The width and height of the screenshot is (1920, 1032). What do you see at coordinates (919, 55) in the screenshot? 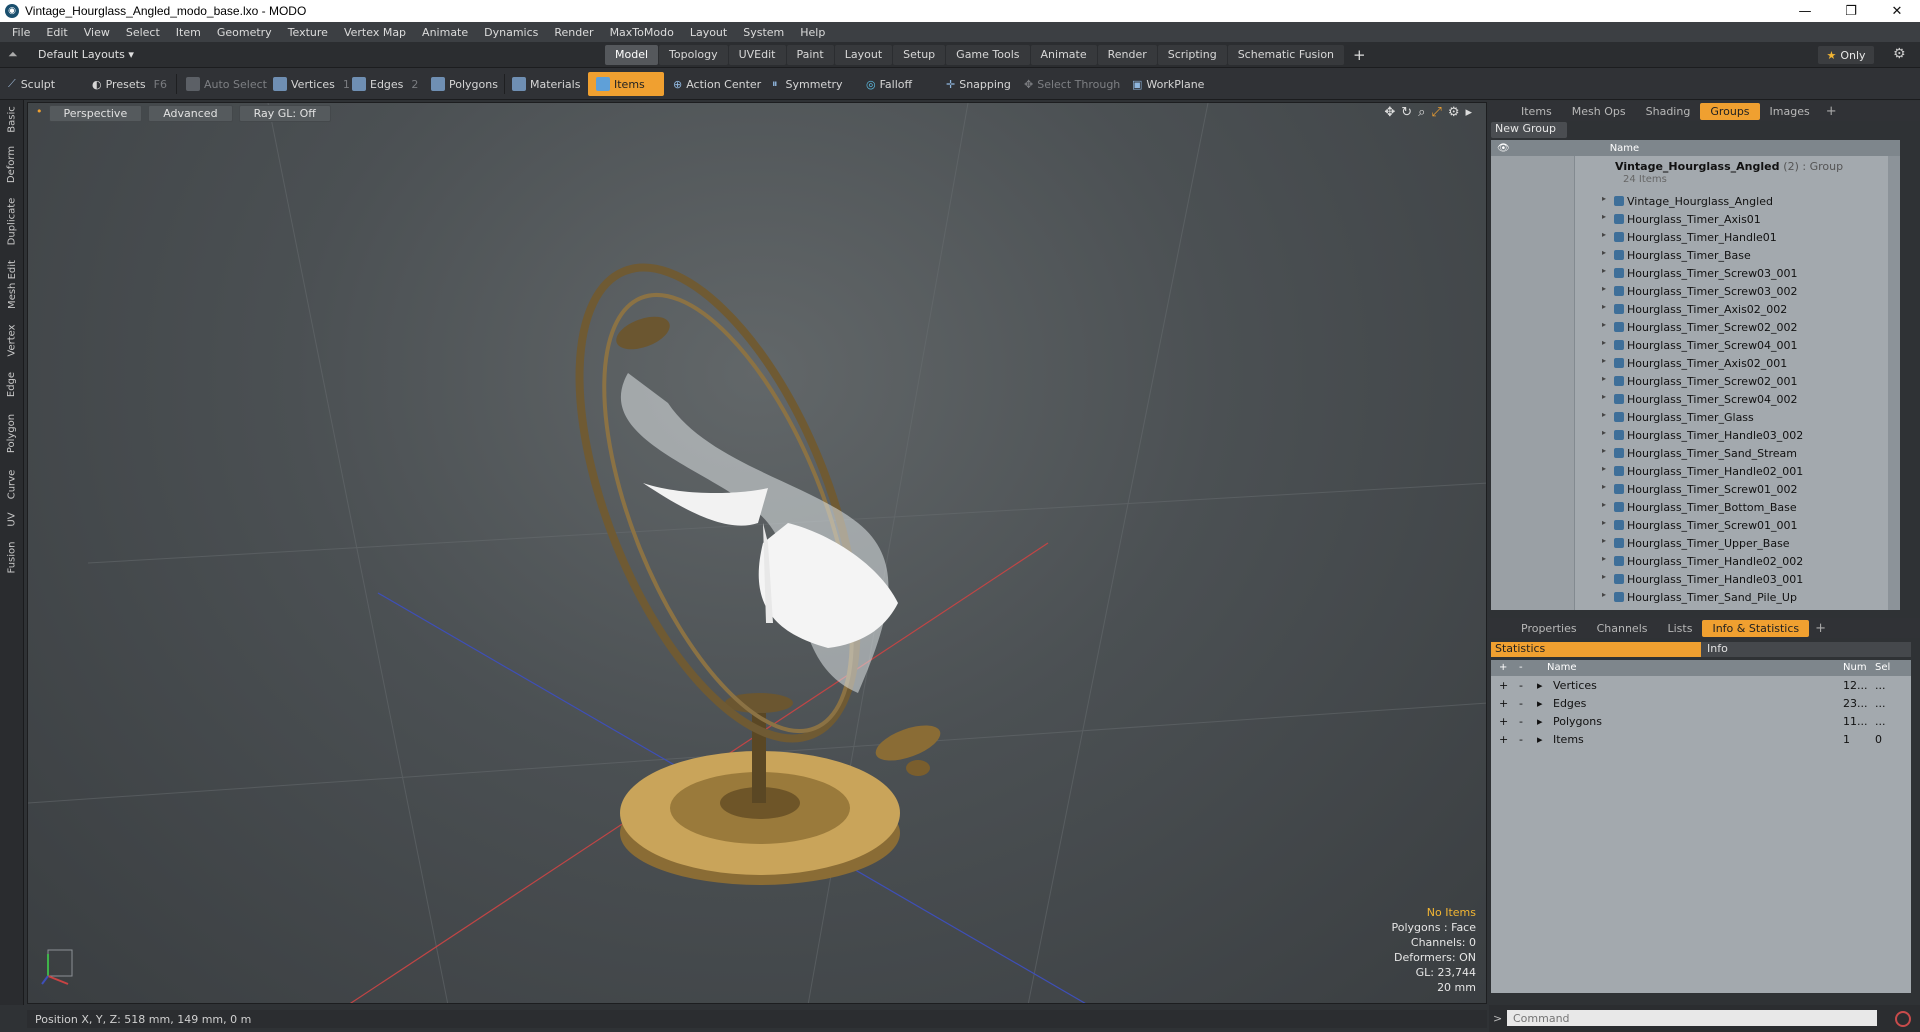
I see `tab-setup: Setup` at bounding box center [919, 55].